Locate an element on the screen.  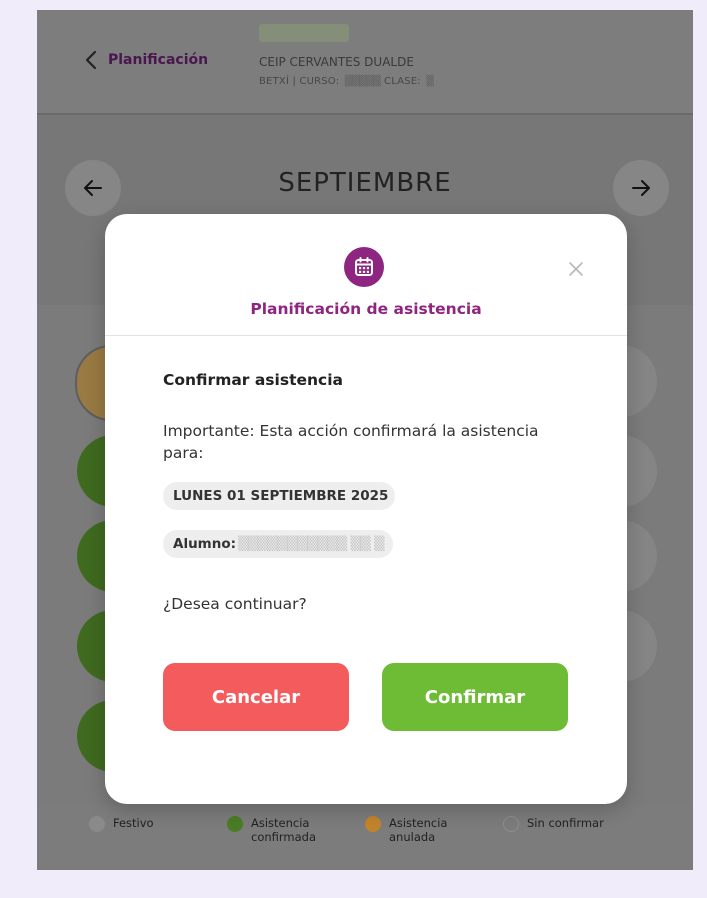
school-meta-course: BETXÍ | CURSO: is located at coordinates (299, 81).